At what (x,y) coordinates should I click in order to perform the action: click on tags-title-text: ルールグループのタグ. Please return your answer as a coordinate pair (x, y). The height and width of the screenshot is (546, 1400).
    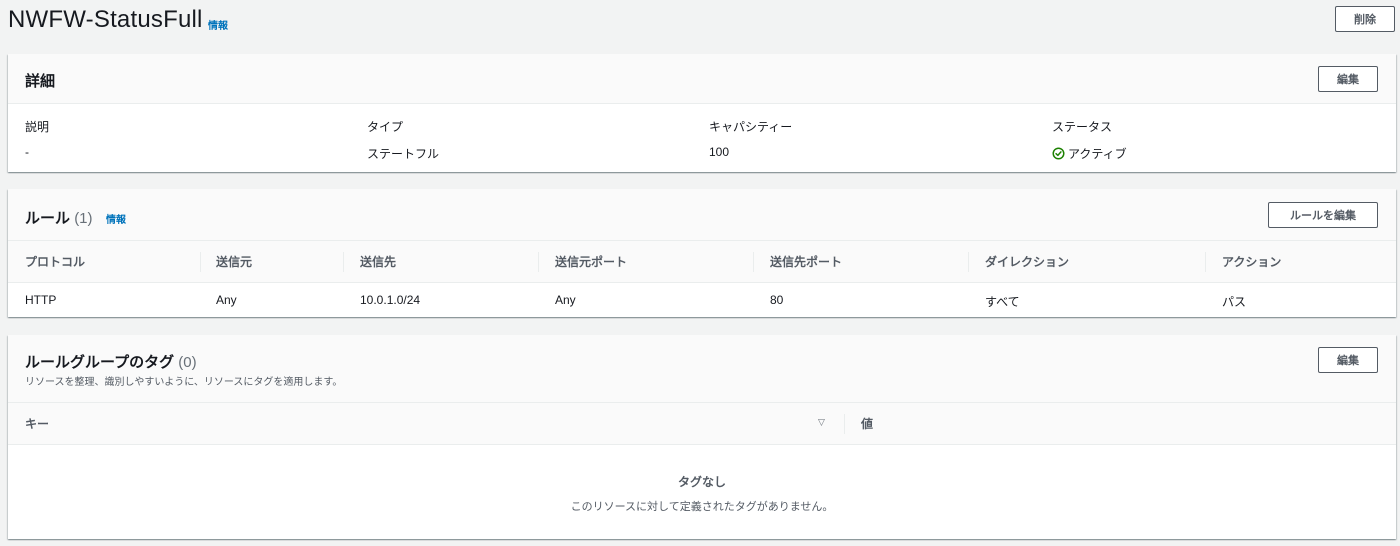
    Looking at the image, I should click on (100, 362).